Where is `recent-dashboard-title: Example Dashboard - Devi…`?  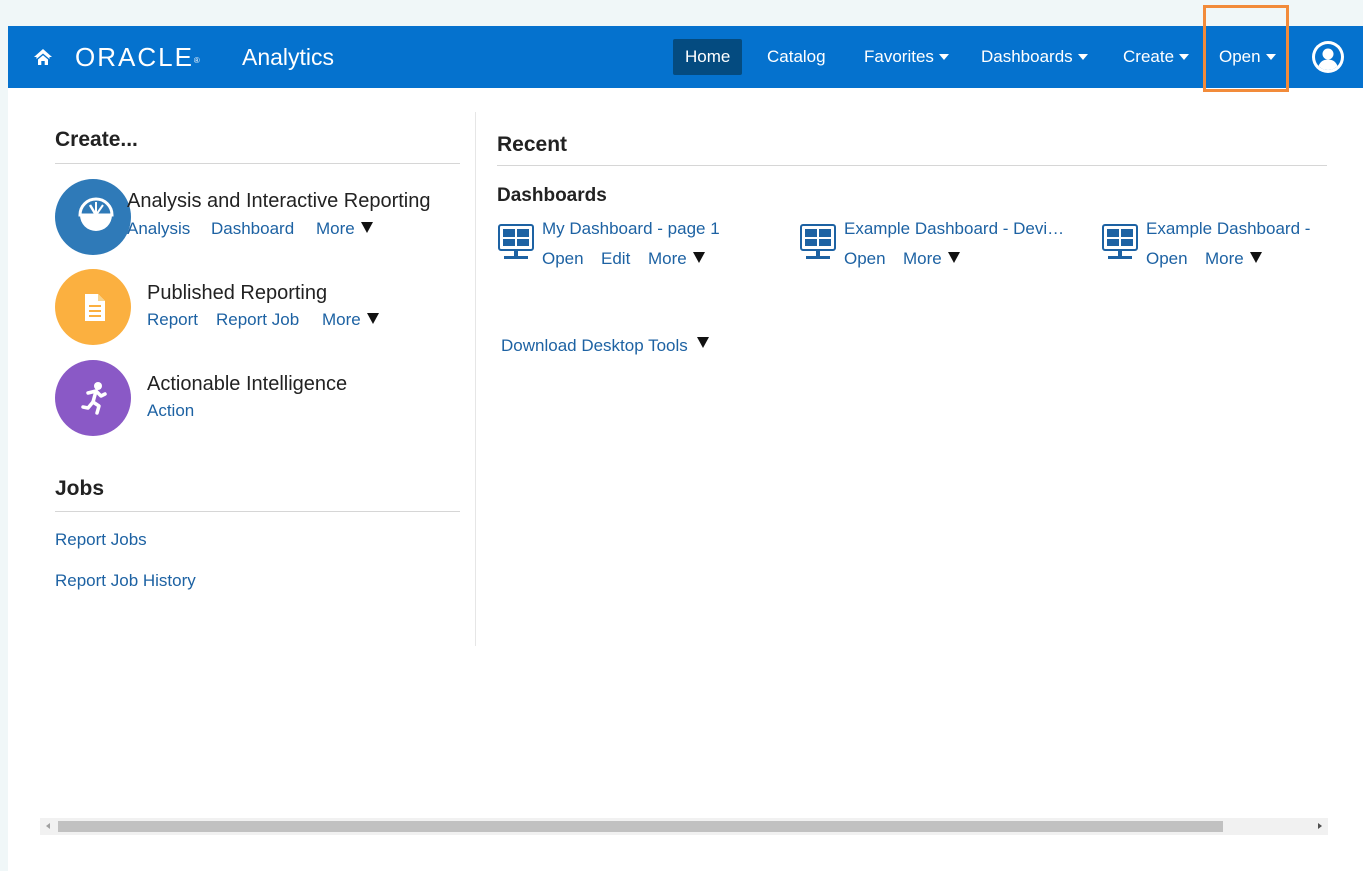
recent-dashboard-title: Example Dashboard - Devi… is located at coordinates (971, 229).